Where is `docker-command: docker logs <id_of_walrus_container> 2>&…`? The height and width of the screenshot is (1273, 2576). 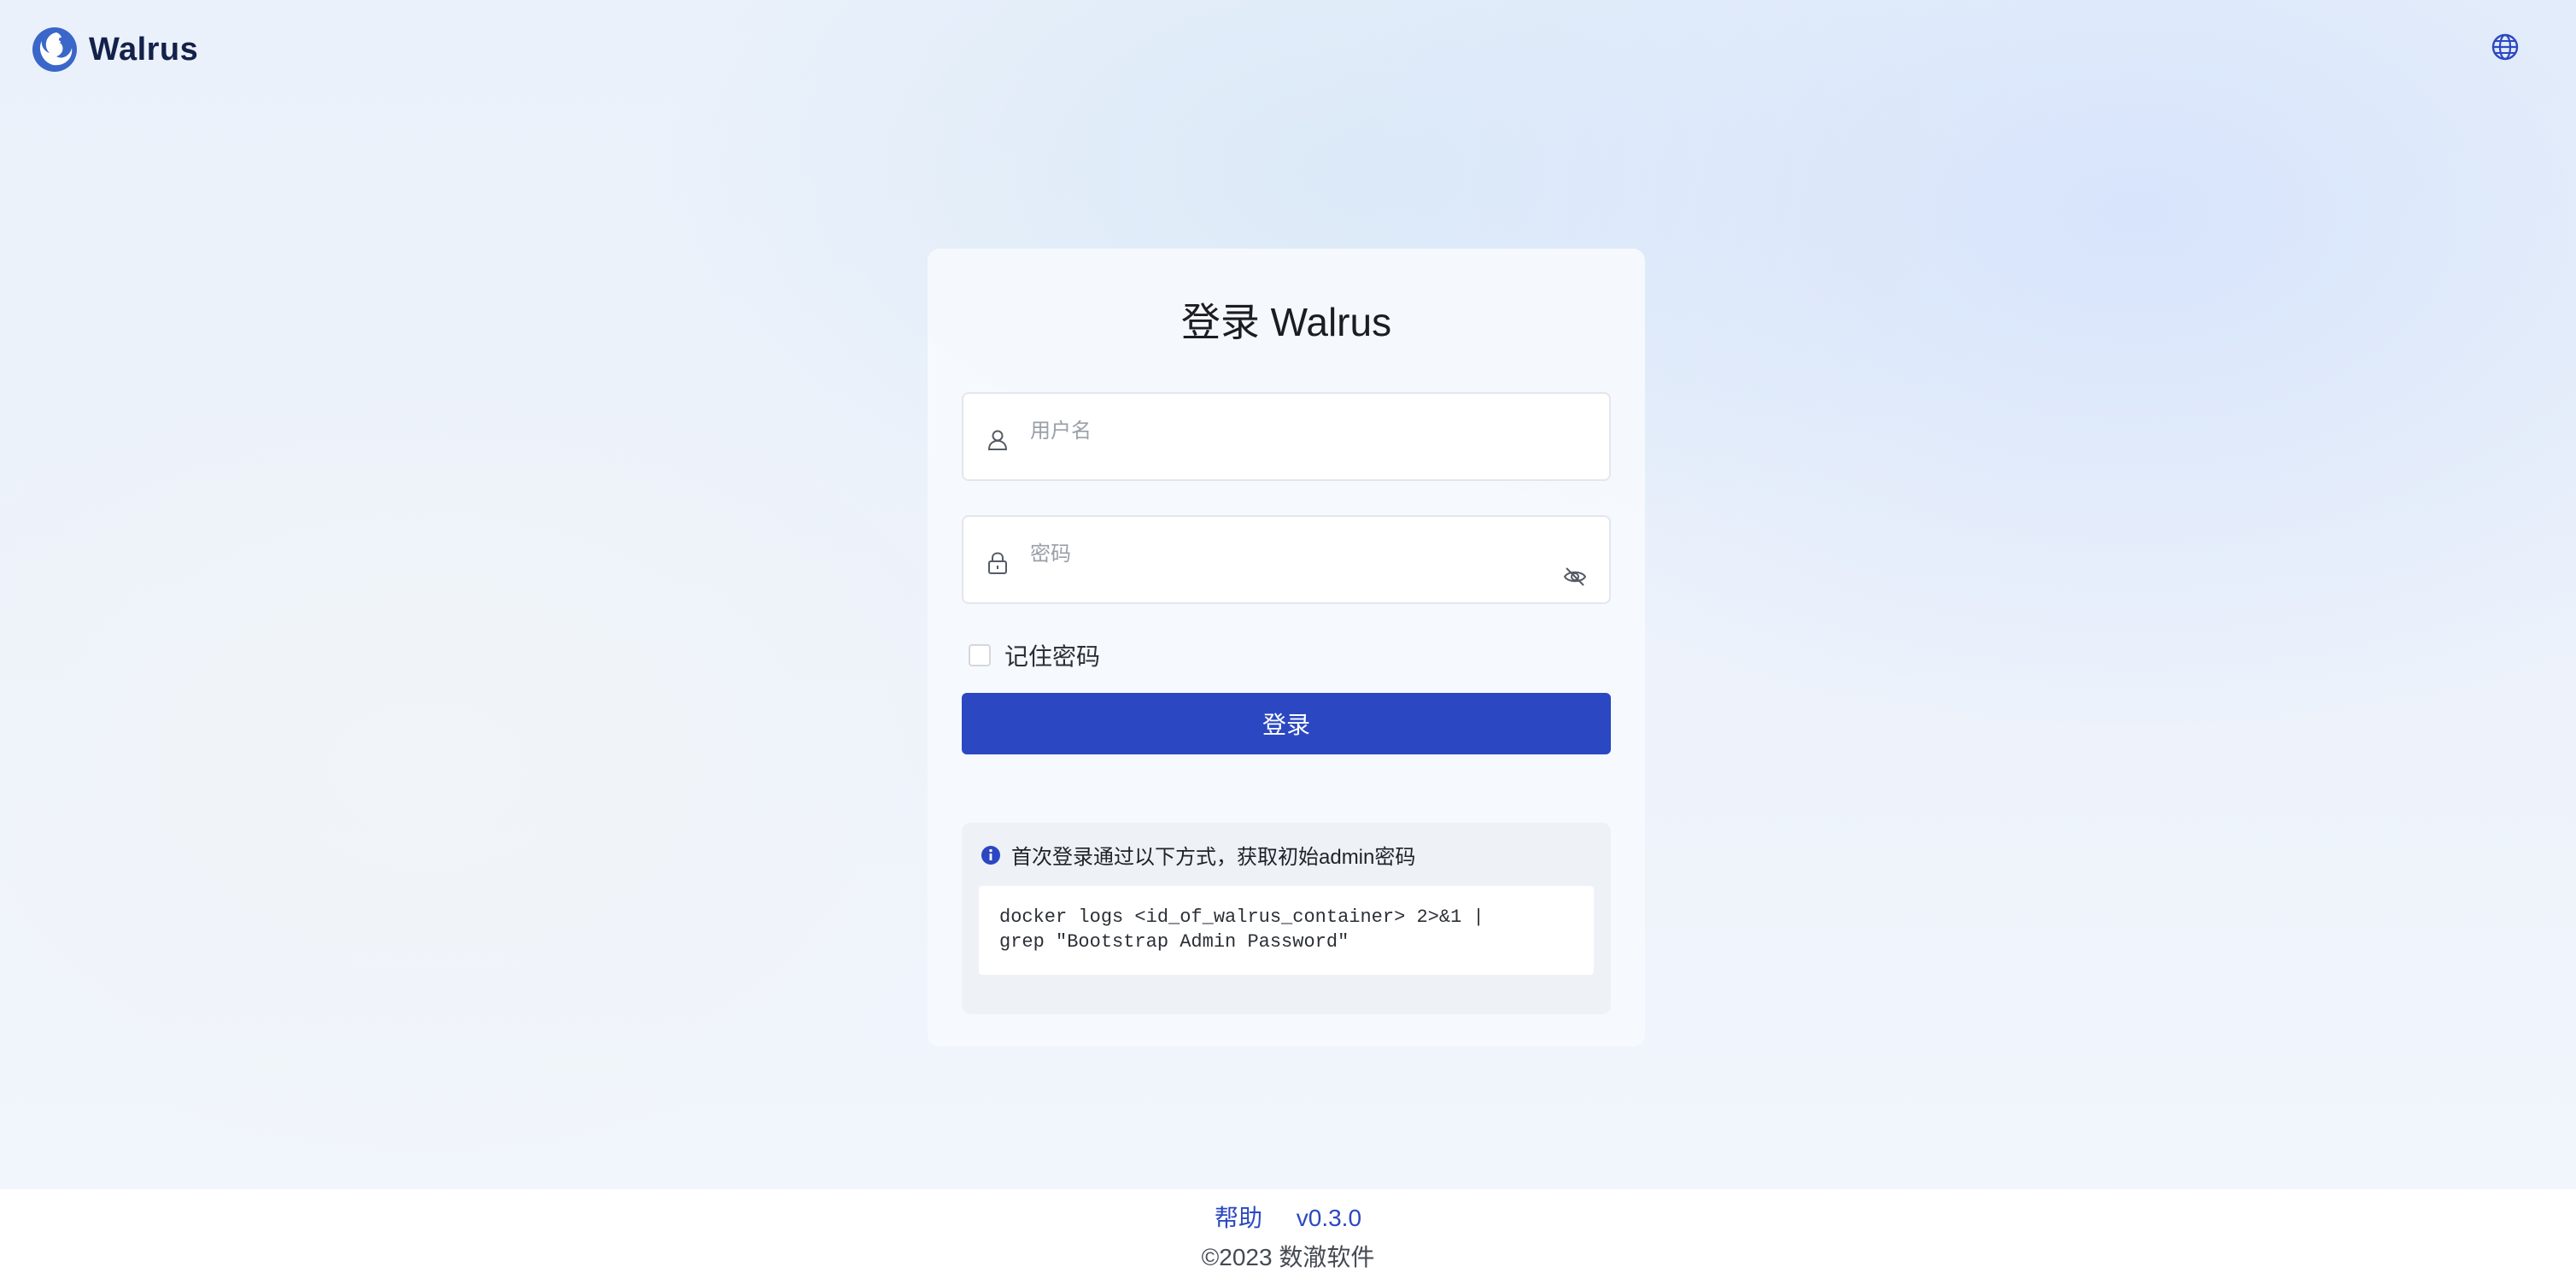 docker-command: docker logs <id_of_walrus_container> 2>&… is located at coordinates (1286, 930).